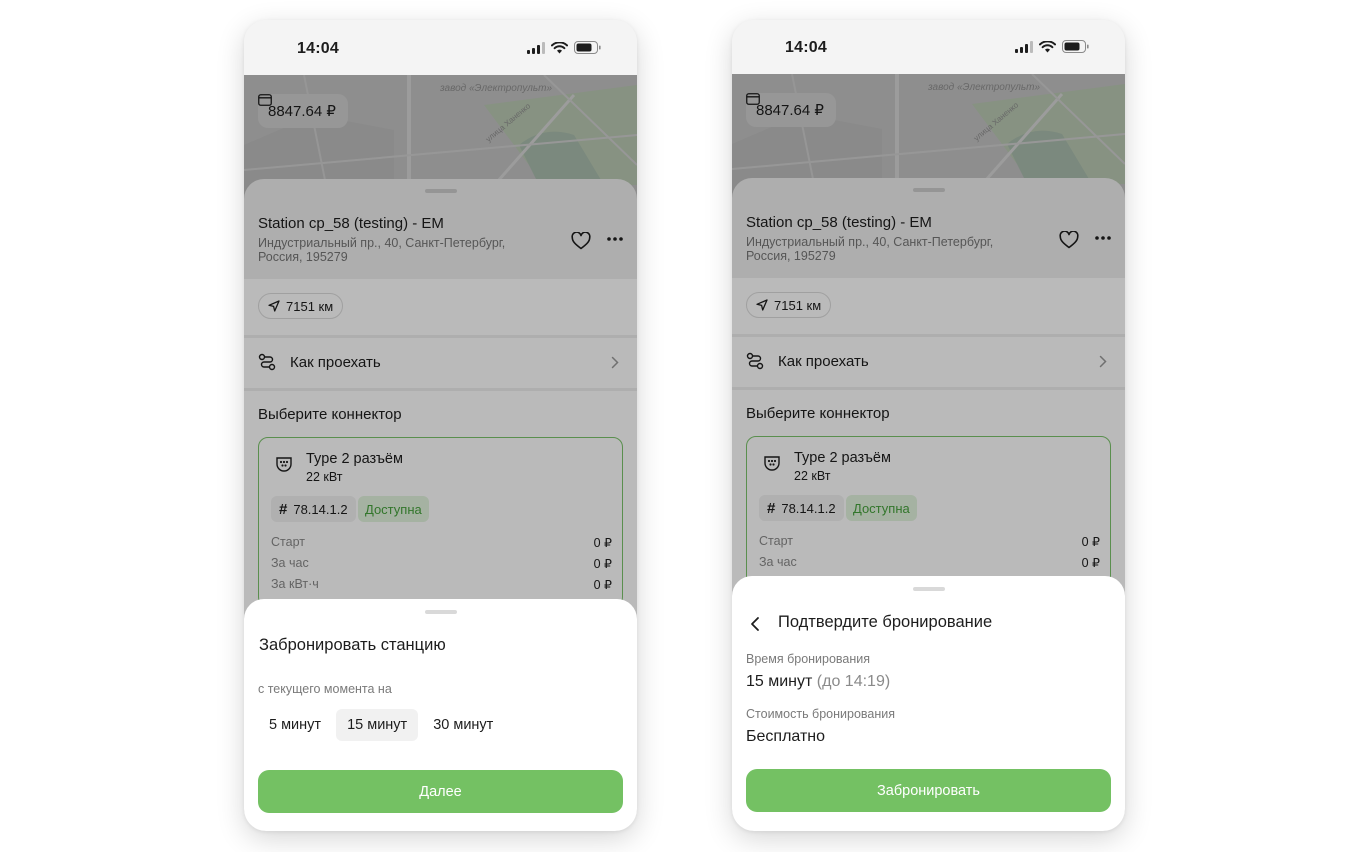  I want to click on booking-title: Забронировать станцию, so click(352, 645).